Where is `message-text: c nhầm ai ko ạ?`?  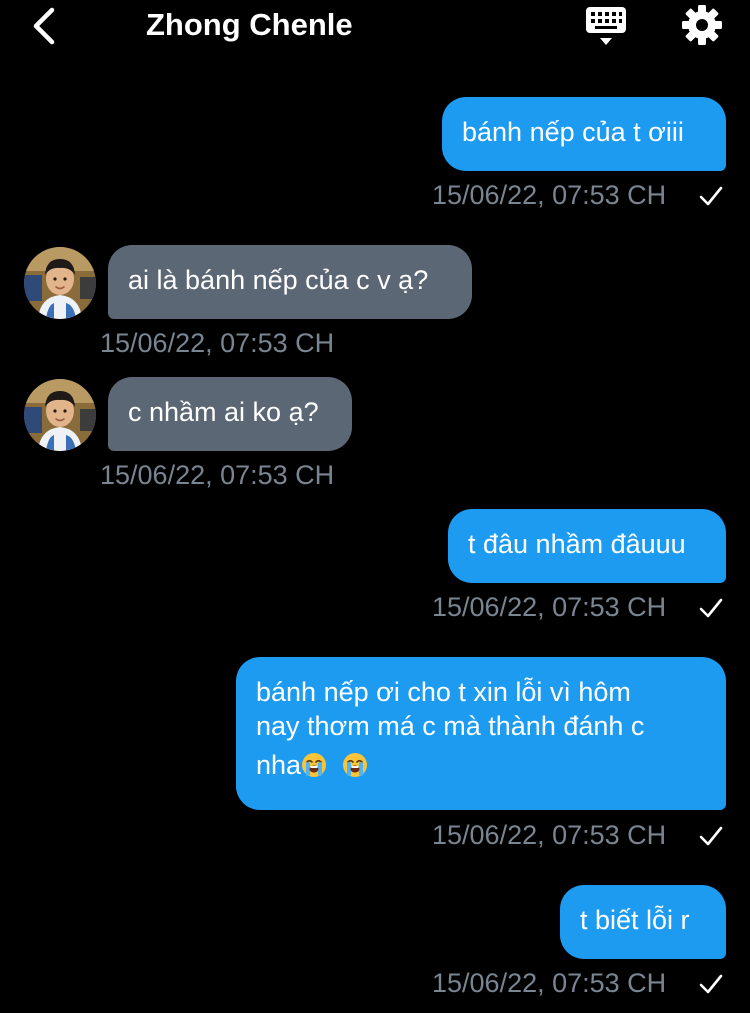 message-text: c nhầm ai ko ạ? is located at coordinates (223, 412).